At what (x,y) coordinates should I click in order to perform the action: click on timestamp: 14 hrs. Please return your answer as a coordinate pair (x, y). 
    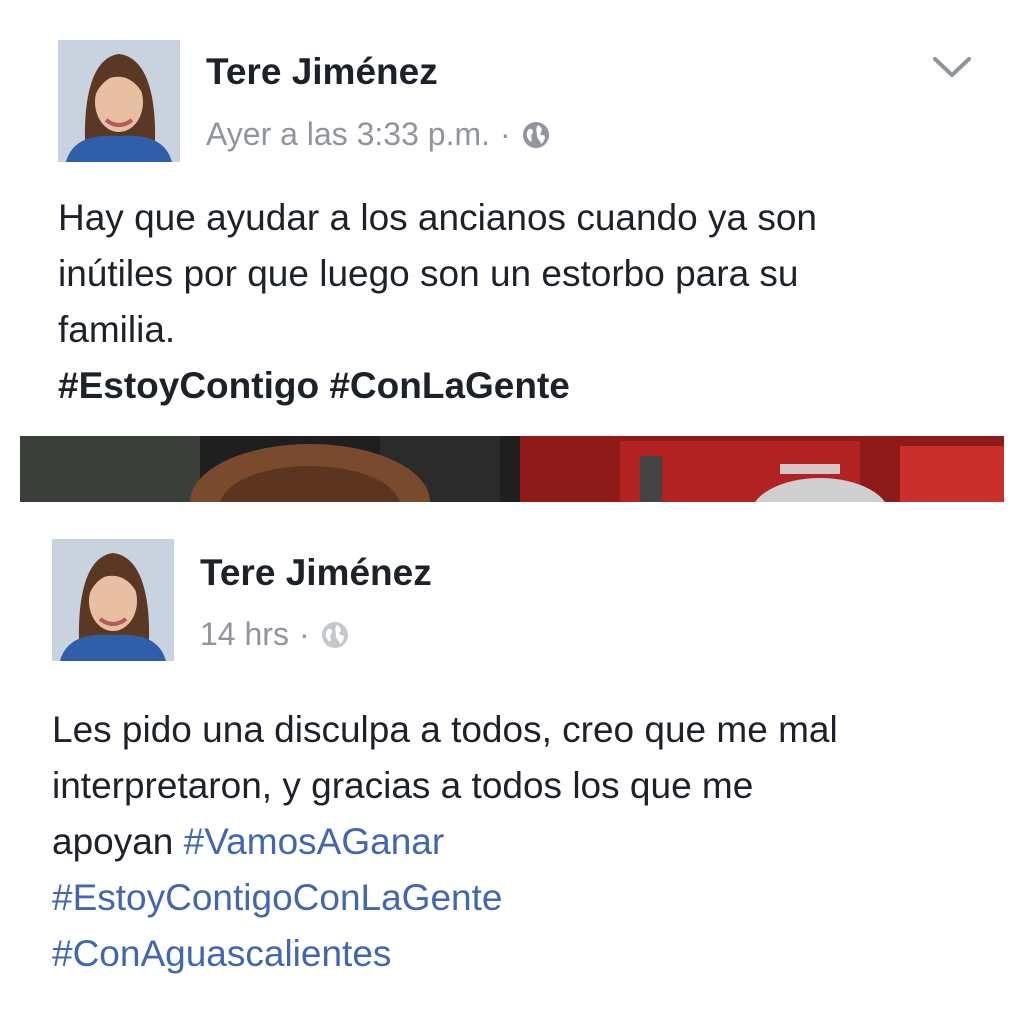
    Looking at the image, I should click on (244, 634).